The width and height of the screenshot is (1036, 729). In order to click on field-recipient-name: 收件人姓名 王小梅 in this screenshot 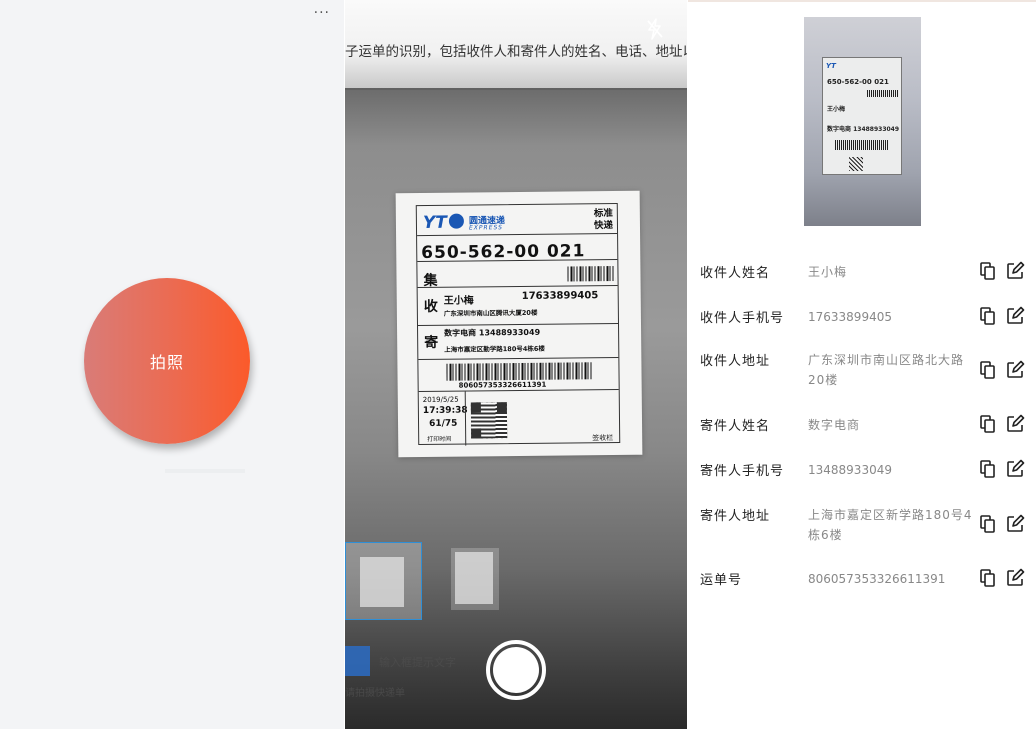, I will do `click(865, 273)`.